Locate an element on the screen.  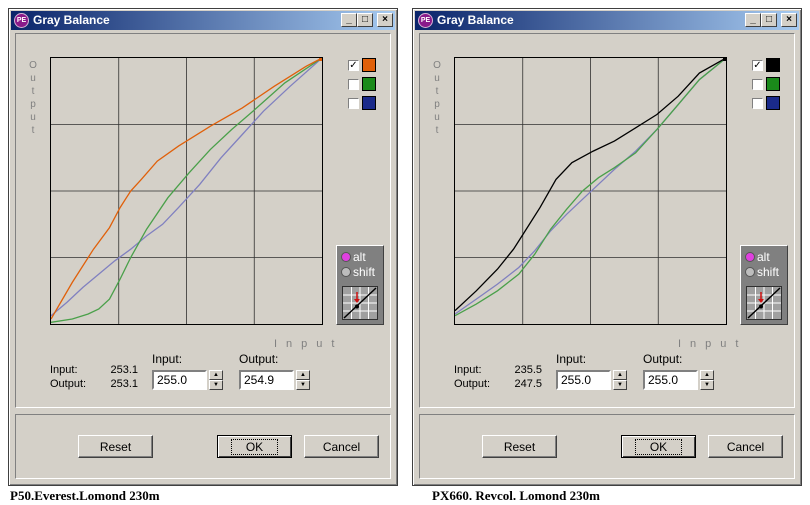
caption-right: PX660. Revcol. Lomond 230m is located at coordinates (516, 495).